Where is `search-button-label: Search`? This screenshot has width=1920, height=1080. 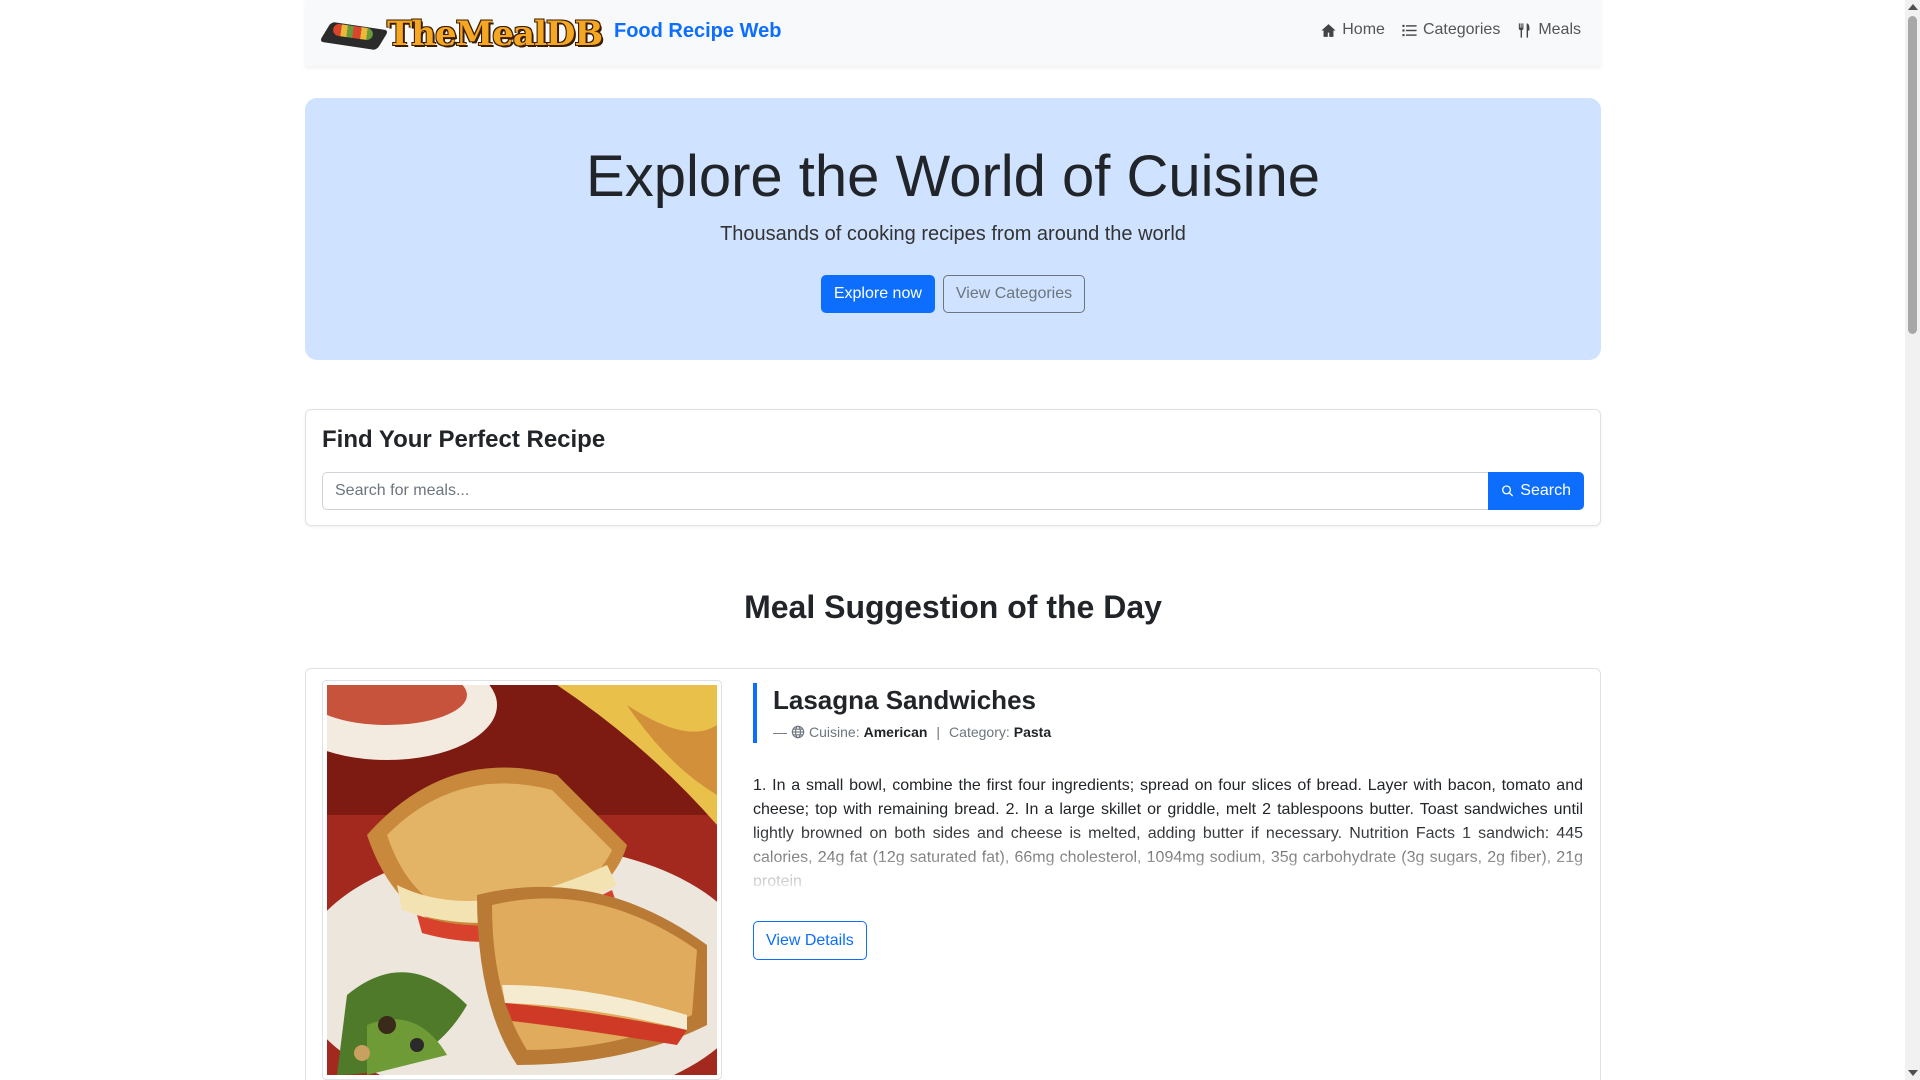 search-button-label: Search is located at coordinates (1545, 490).